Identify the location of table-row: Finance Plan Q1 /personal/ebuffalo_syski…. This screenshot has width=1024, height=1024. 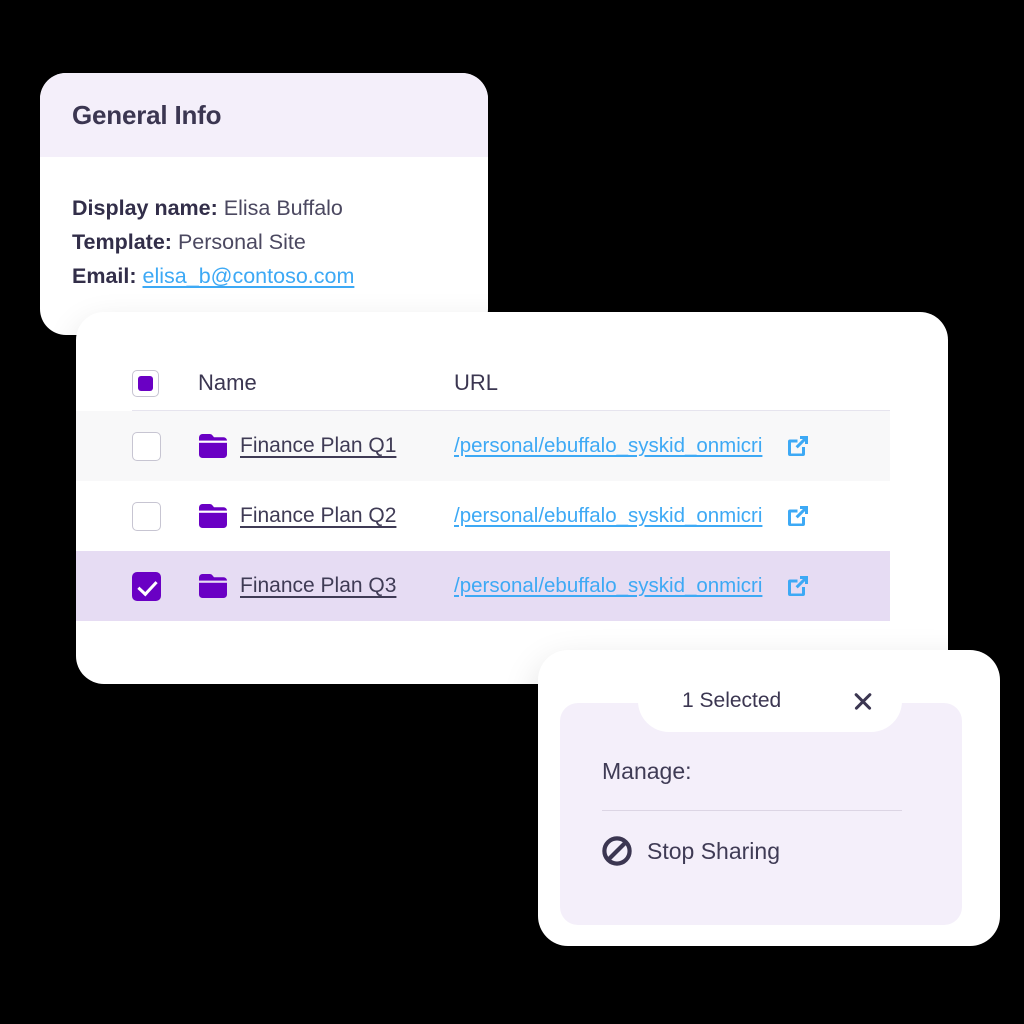
(483, 446).